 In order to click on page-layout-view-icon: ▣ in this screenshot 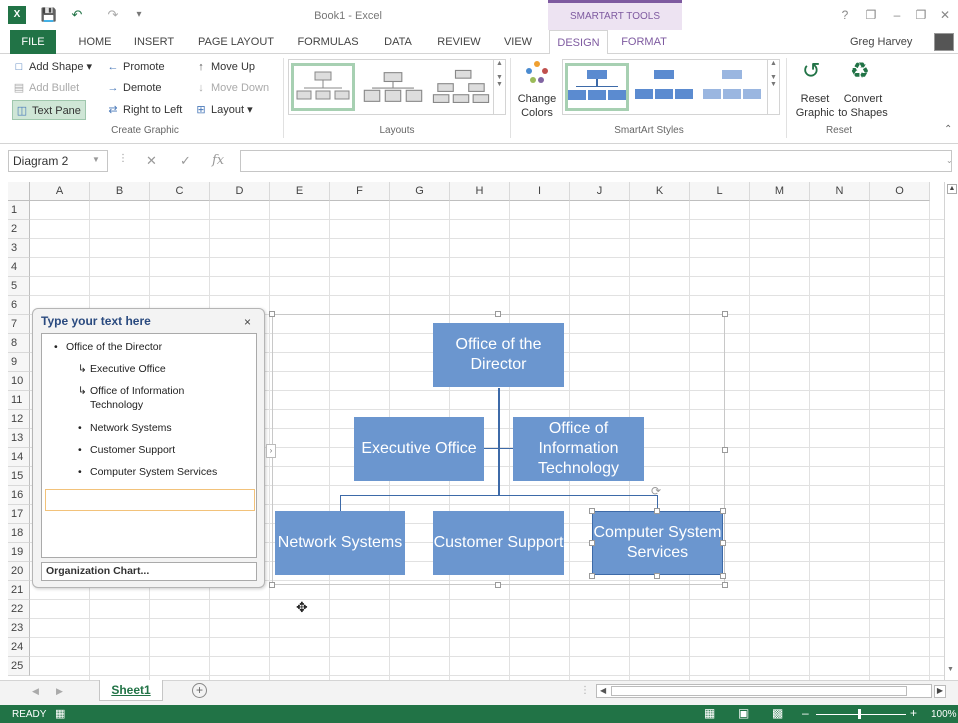, I will do `click(743, 713)`.